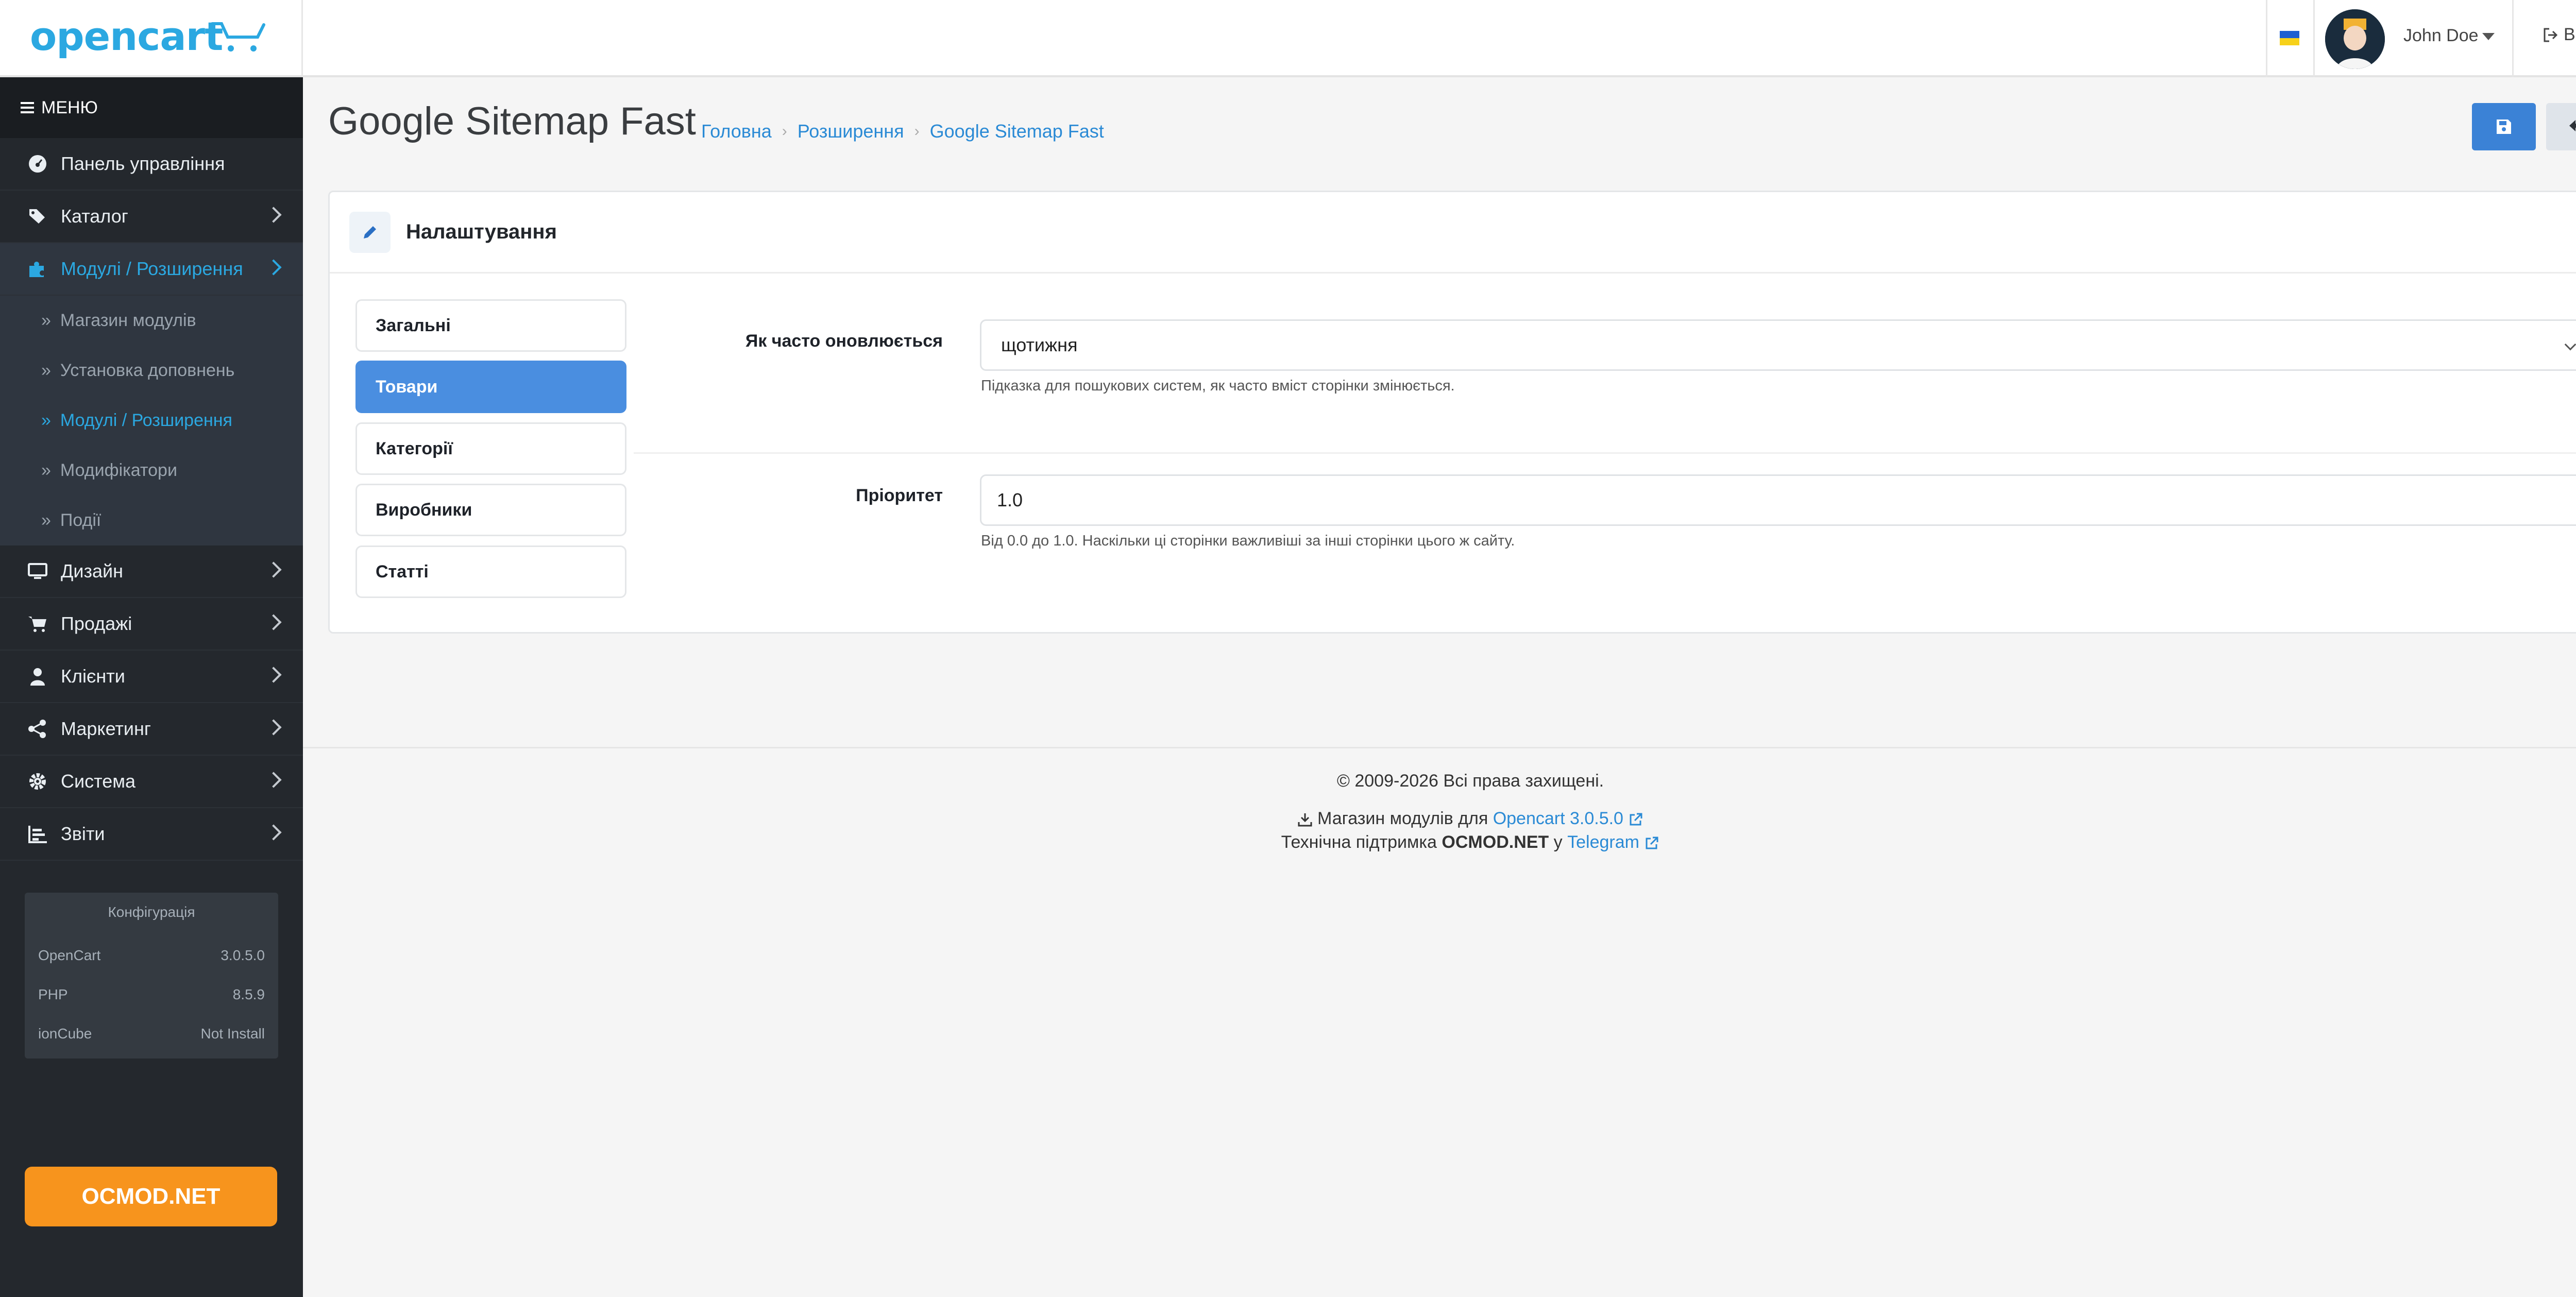 The width and height of the screenshot is (2576, 1297). What do you see at coordinates (1439, 842) in the screenshot?
I see `footer-support-line: Технічна підтримка OCMOD.NET у Telegram` at bounding box center [1439, 842].